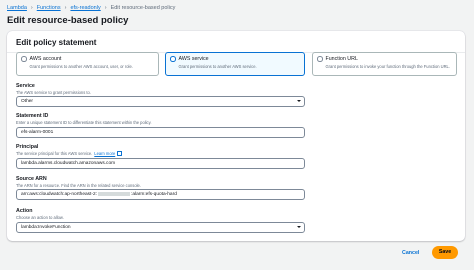  I want to click on action-description: Choose an action to allow., so click(40, 217).